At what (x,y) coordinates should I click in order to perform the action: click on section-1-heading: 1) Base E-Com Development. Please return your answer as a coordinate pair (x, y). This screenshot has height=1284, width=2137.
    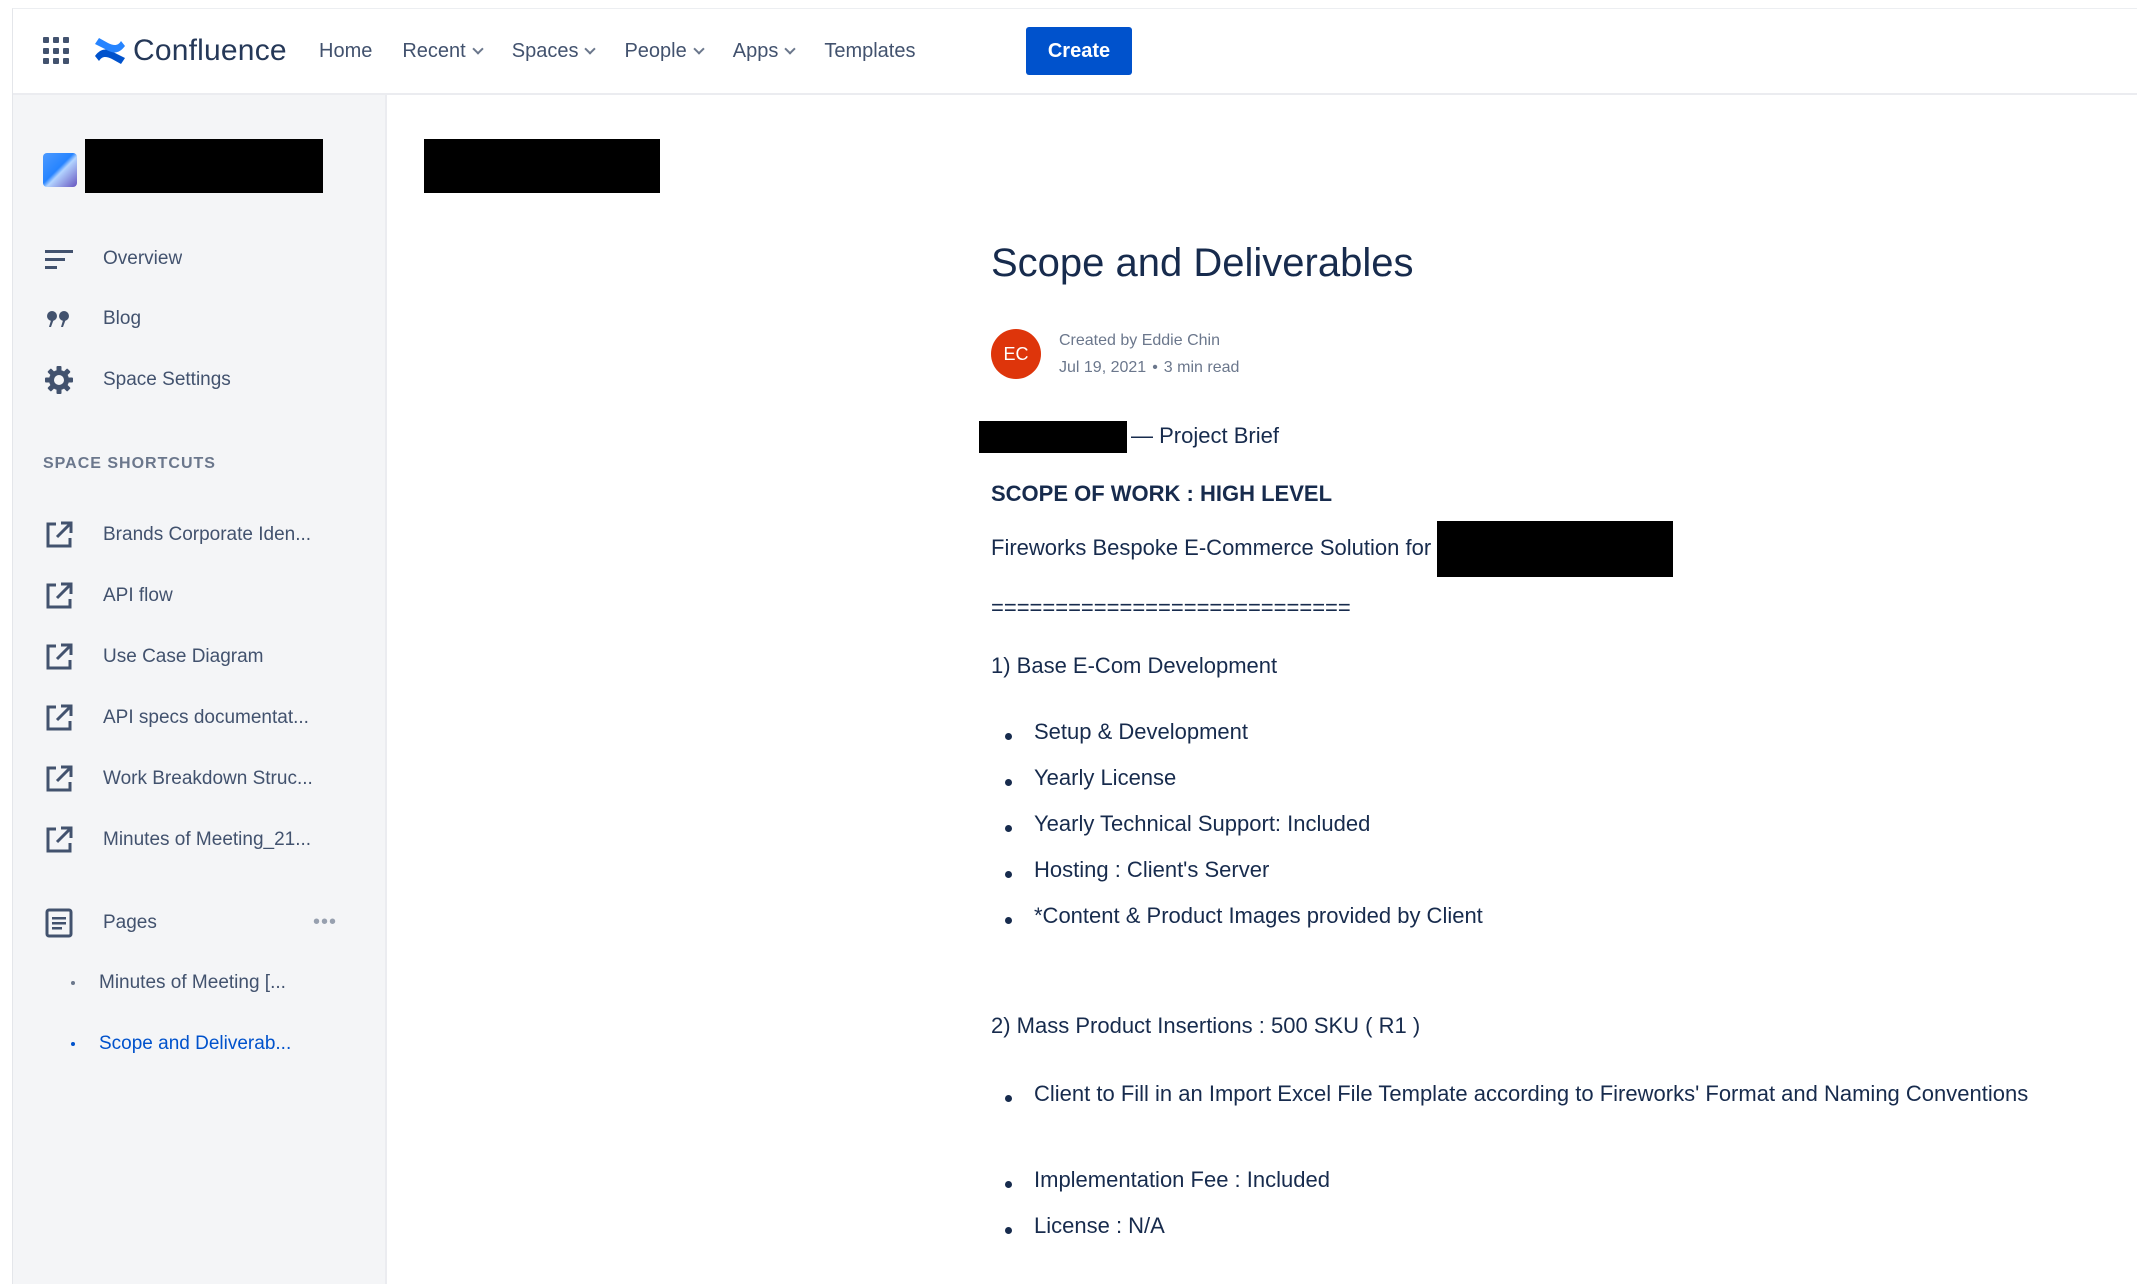
    Looking at the image, I should click on (1134, 665).